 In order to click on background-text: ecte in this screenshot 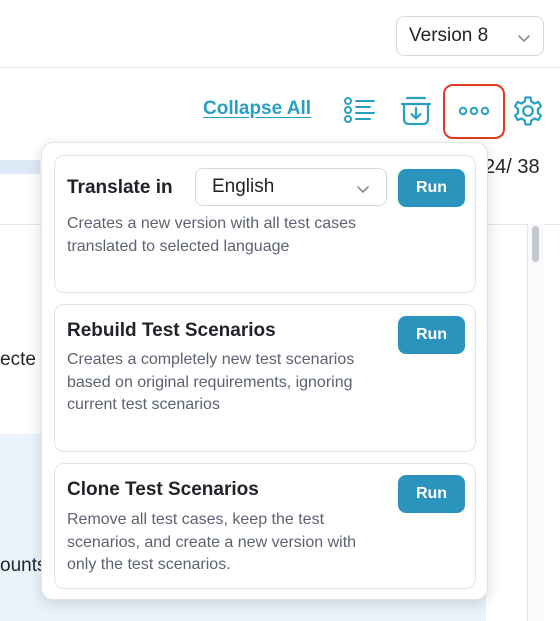, I will do `click(18, 359)`.